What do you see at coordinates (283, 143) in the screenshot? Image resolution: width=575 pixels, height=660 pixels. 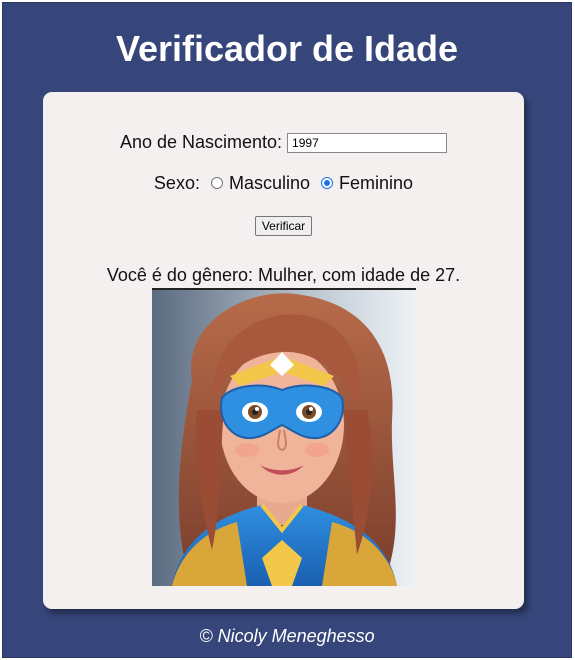 I see `birth-year-row: Ano de Nascimento:` at bounding box center [283, 143].